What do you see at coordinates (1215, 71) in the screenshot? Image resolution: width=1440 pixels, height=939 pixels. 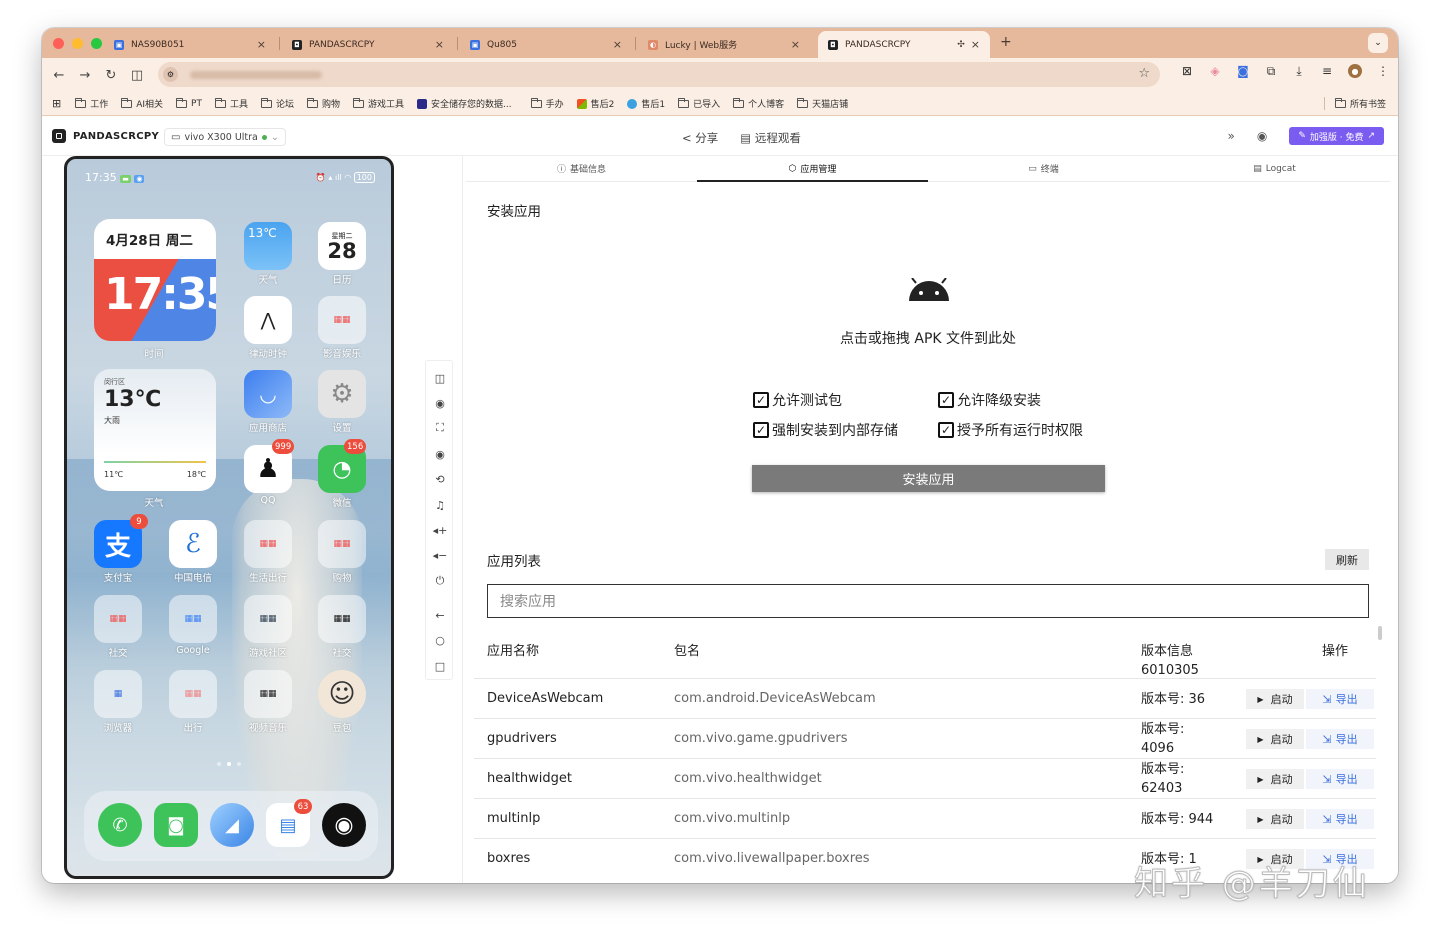 I see `extension-icon: ◈` at bounding box center [1215, 71].